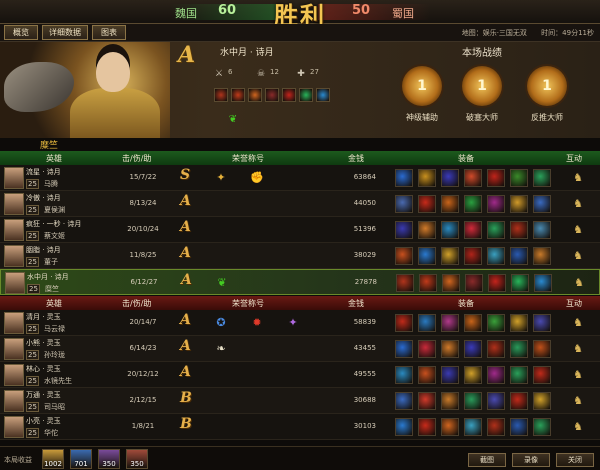 This screenshot has height=470, width=600. I want to click on player-row: 流星 · 诗月 25 马腾 15/7/22 S ✦ ✊ 63864 ♞, so click(300, 178).